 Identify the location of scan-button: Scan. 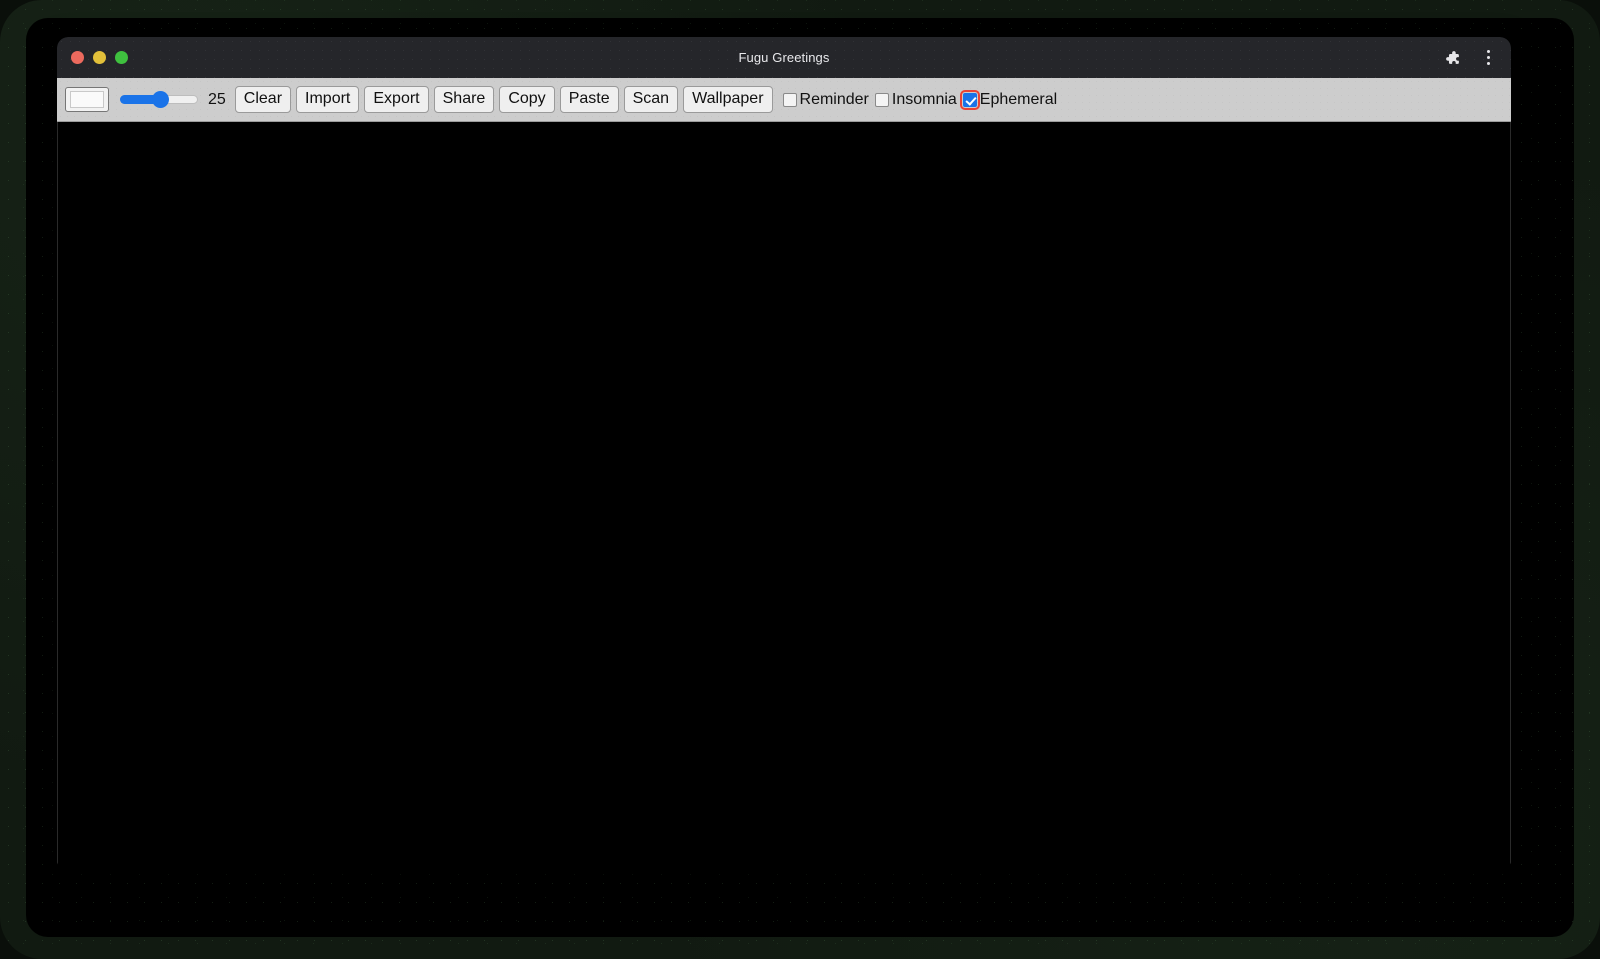
(651, 99).